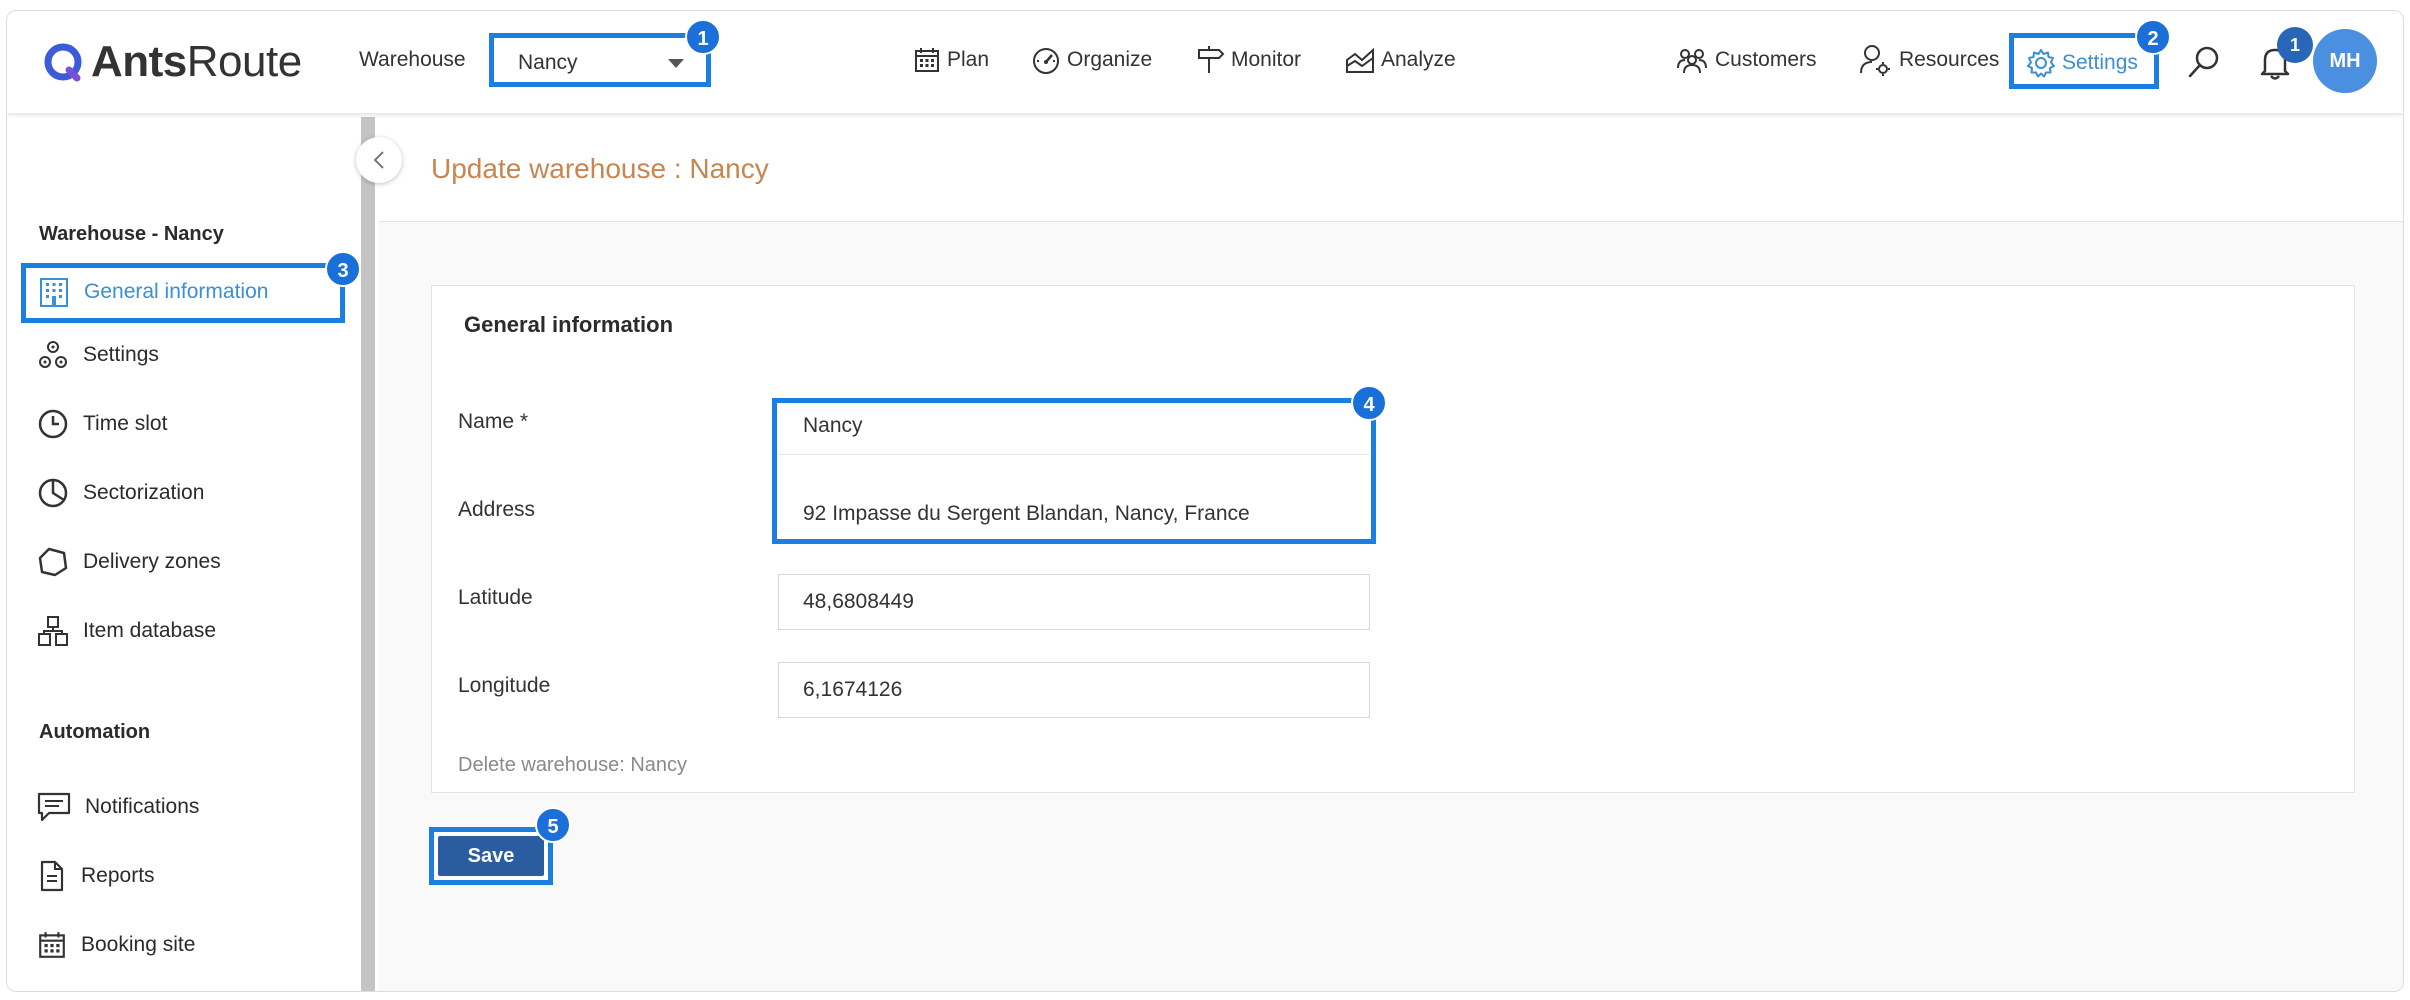 The height and width of the screenshot is (1000, 2410). I want to click on sidebar-item-settings: Settings, so click(98, 355).